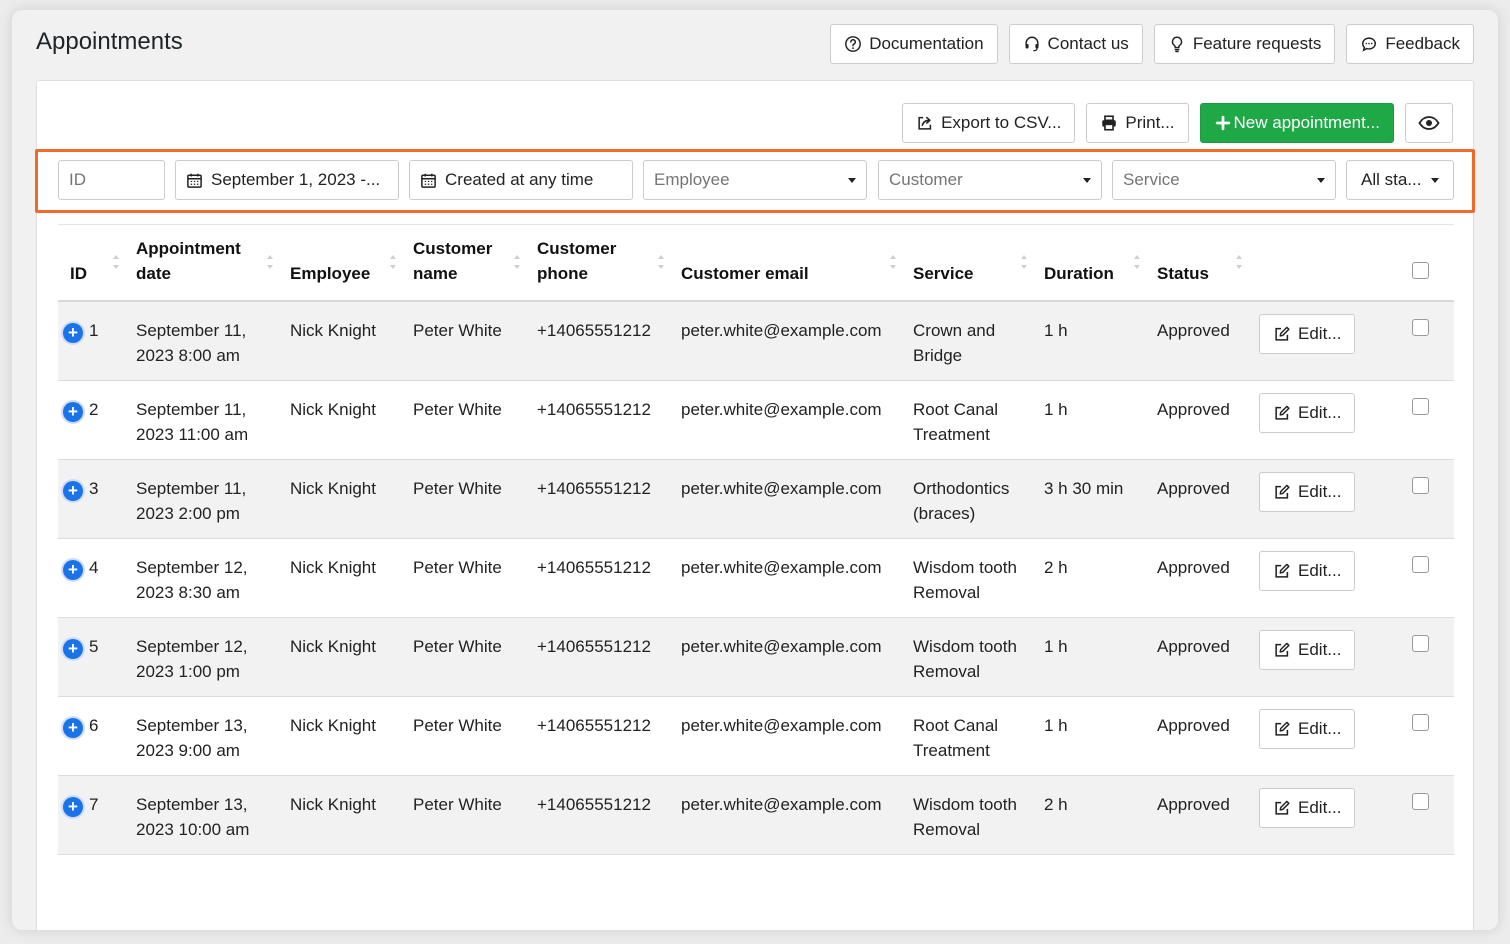 The image size is (1510, 944). What do you see at coordinates (201, 419) in the screenshot?
I see `cell-appointment-date: September 11, 2023 11:00 am` at bounding box center [201, 419].